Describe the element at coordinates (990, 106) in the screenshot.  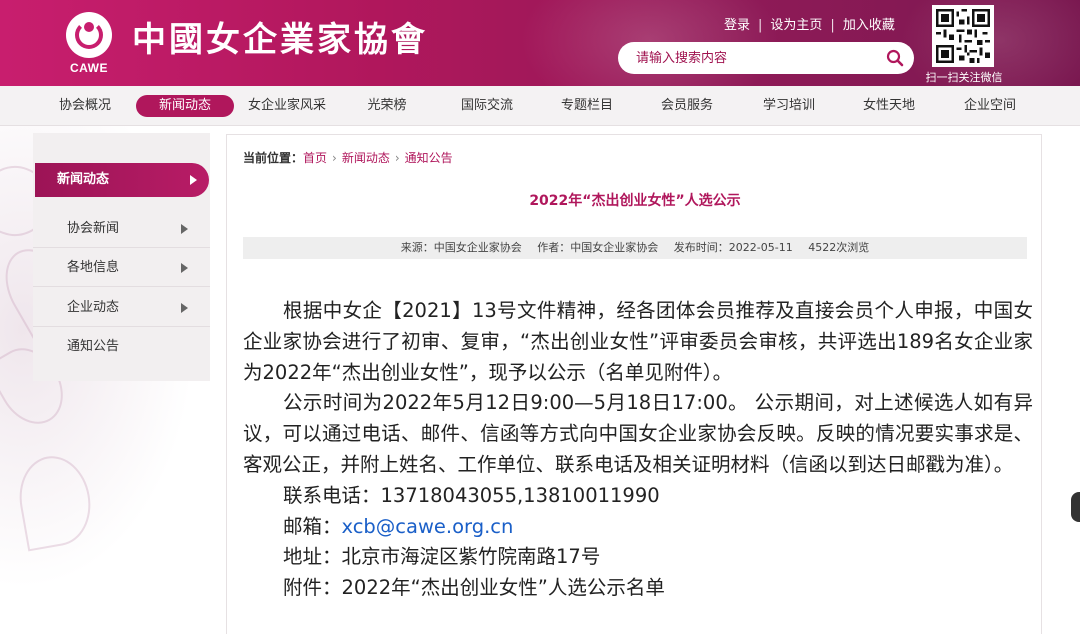
I see `nav-item-enterprise: 企业空间` at that location.